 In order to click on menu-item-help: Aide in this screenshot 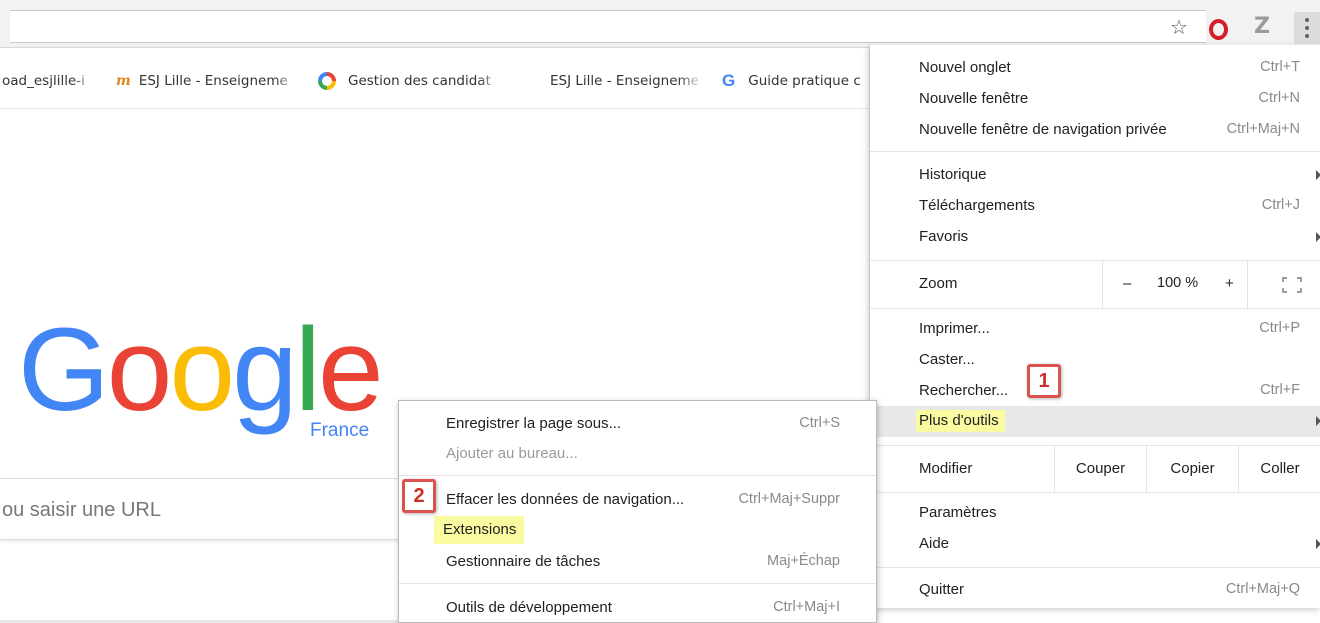, I will do `click(1095, 544)`.